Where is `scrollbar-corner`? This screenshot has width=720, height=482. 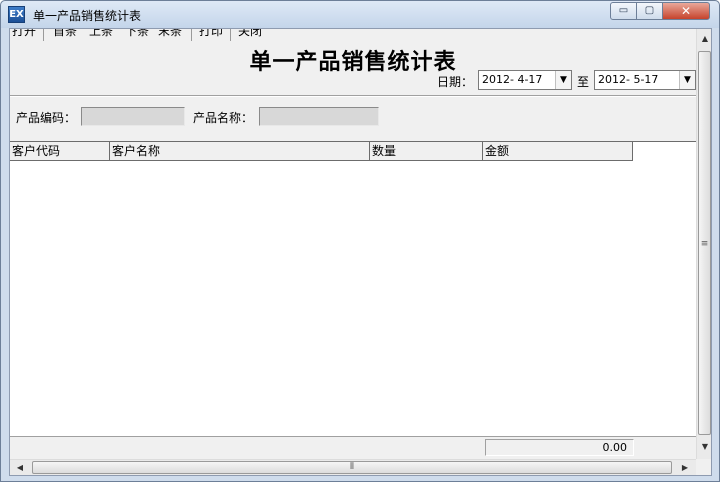 scrollbar-corner is located at coordinates (703, 467).